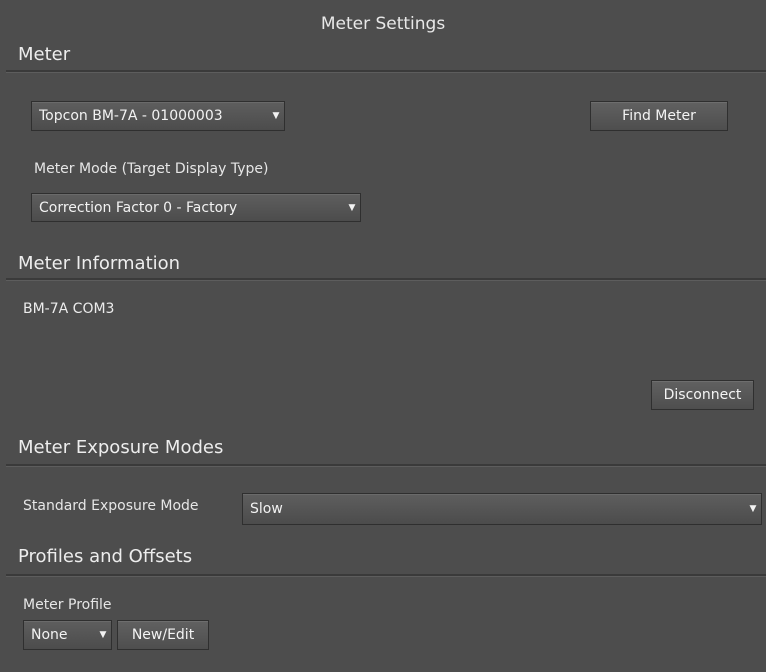 The width and height of the screenshot is (766, 672). What do you see at coordinates (69, 309) in the screenshot?
I see `meter-info-text: BM-7A COM3` at bounding box center [69, 309].